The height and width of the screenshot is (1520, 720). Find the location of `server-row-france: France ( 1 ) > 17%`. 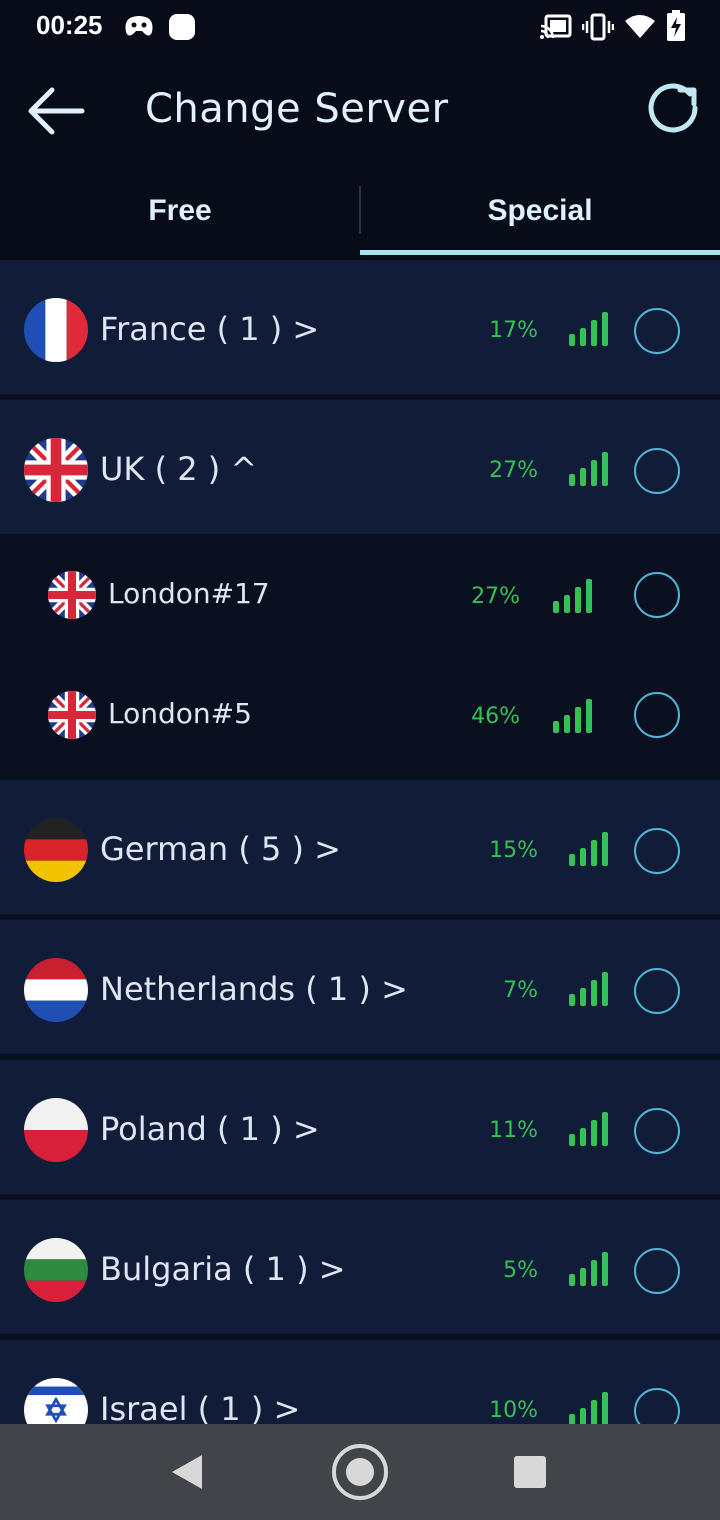

server-row-france: France ( 1 ) > 17% is located at coordinates (360, 327).